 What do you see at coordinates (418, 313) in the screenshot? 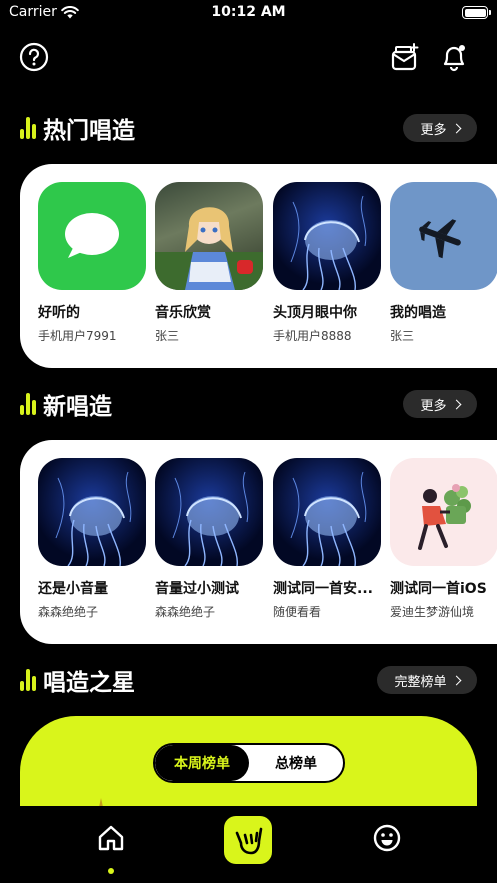
I see `item-title: 我的唱造` at bounding box center [418, 313].